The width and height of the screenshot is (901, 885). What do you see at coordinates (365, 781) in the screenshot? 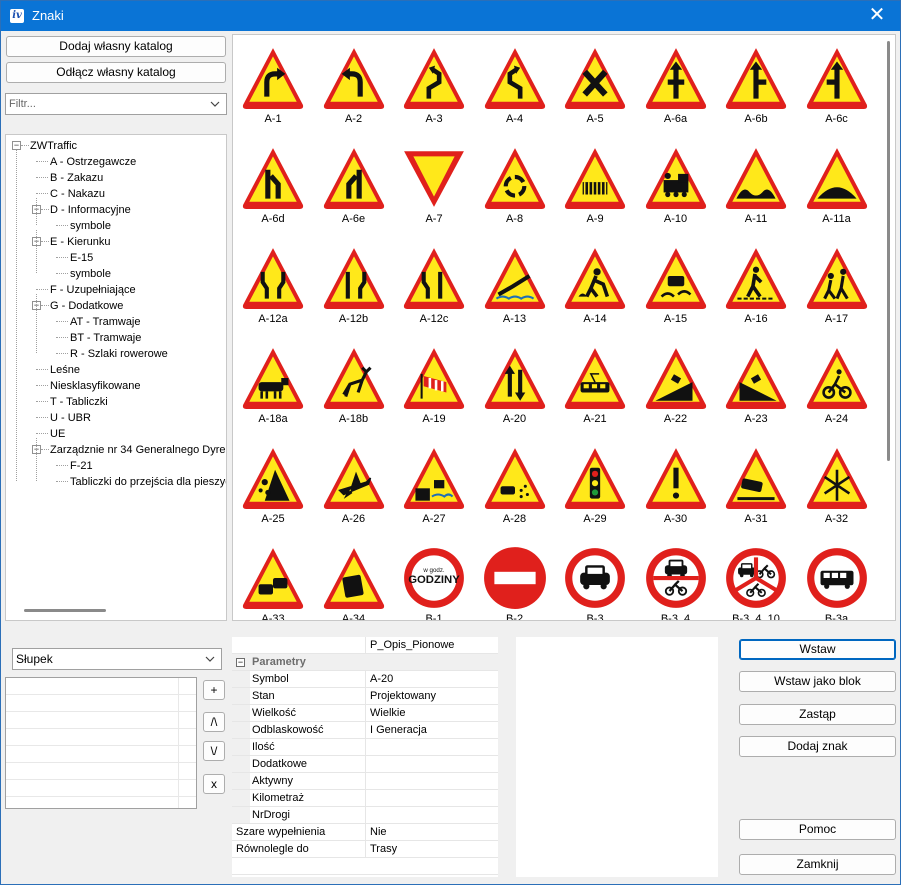
I see `property-row: Aktywny` at bounding box center [365, 781].